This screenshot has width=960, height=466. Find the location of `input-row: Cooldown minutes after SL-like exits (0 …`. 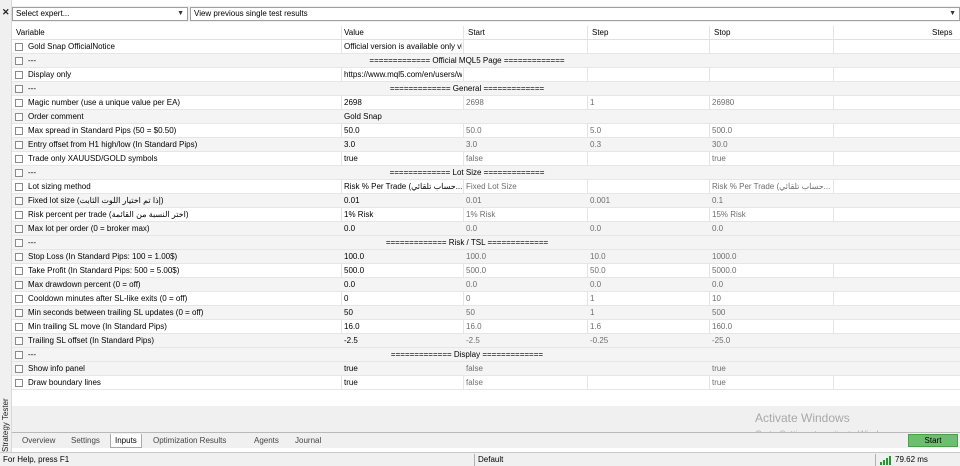

input-row: Cooldown minutes after SL-like exits (0 … is located at coordinates (486, 299).